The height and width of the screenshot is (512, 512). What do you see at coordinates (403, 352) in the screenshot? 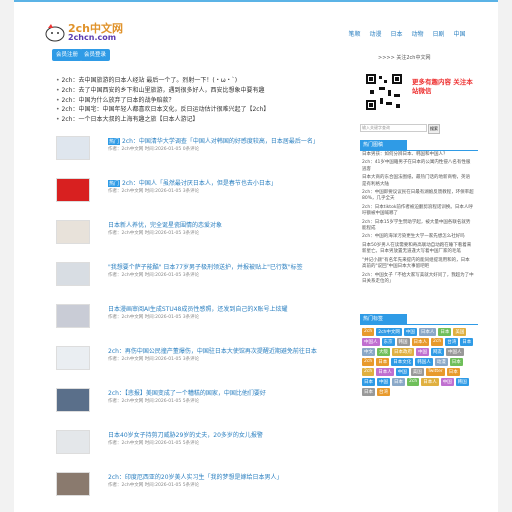
I see `tag-link: 日本政府` at bounding box center [403, 352].